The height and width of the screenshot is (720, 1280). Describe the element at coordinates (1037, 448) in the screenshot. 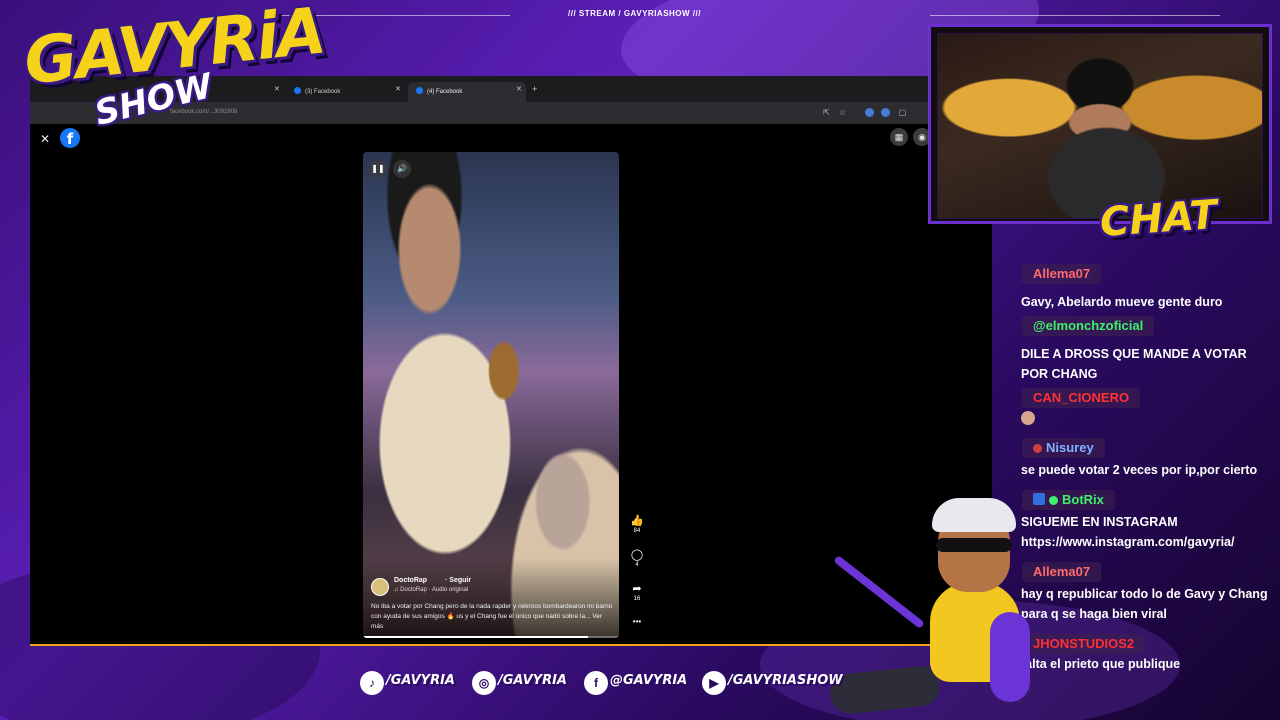

I see `user-badge-icon` at that location.